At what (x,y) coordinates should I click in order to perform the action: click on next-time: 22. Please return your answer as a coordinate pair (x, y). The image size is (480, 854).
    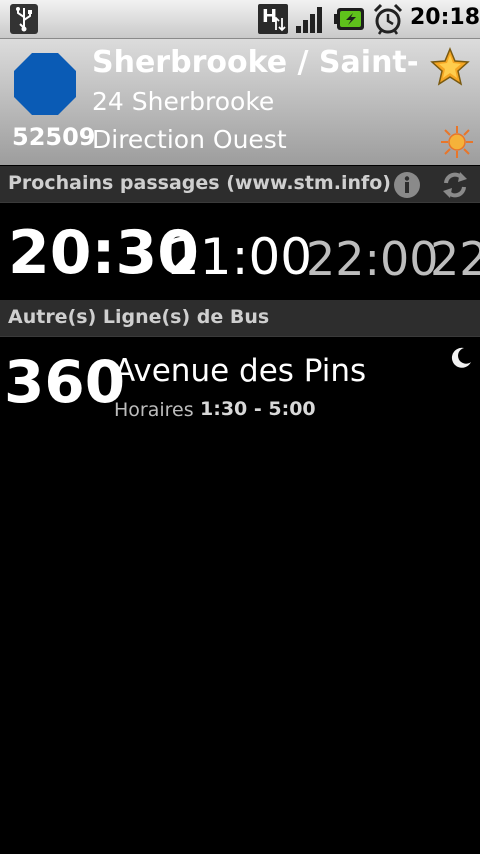
    Looking at the image, I should click on (455, 259).